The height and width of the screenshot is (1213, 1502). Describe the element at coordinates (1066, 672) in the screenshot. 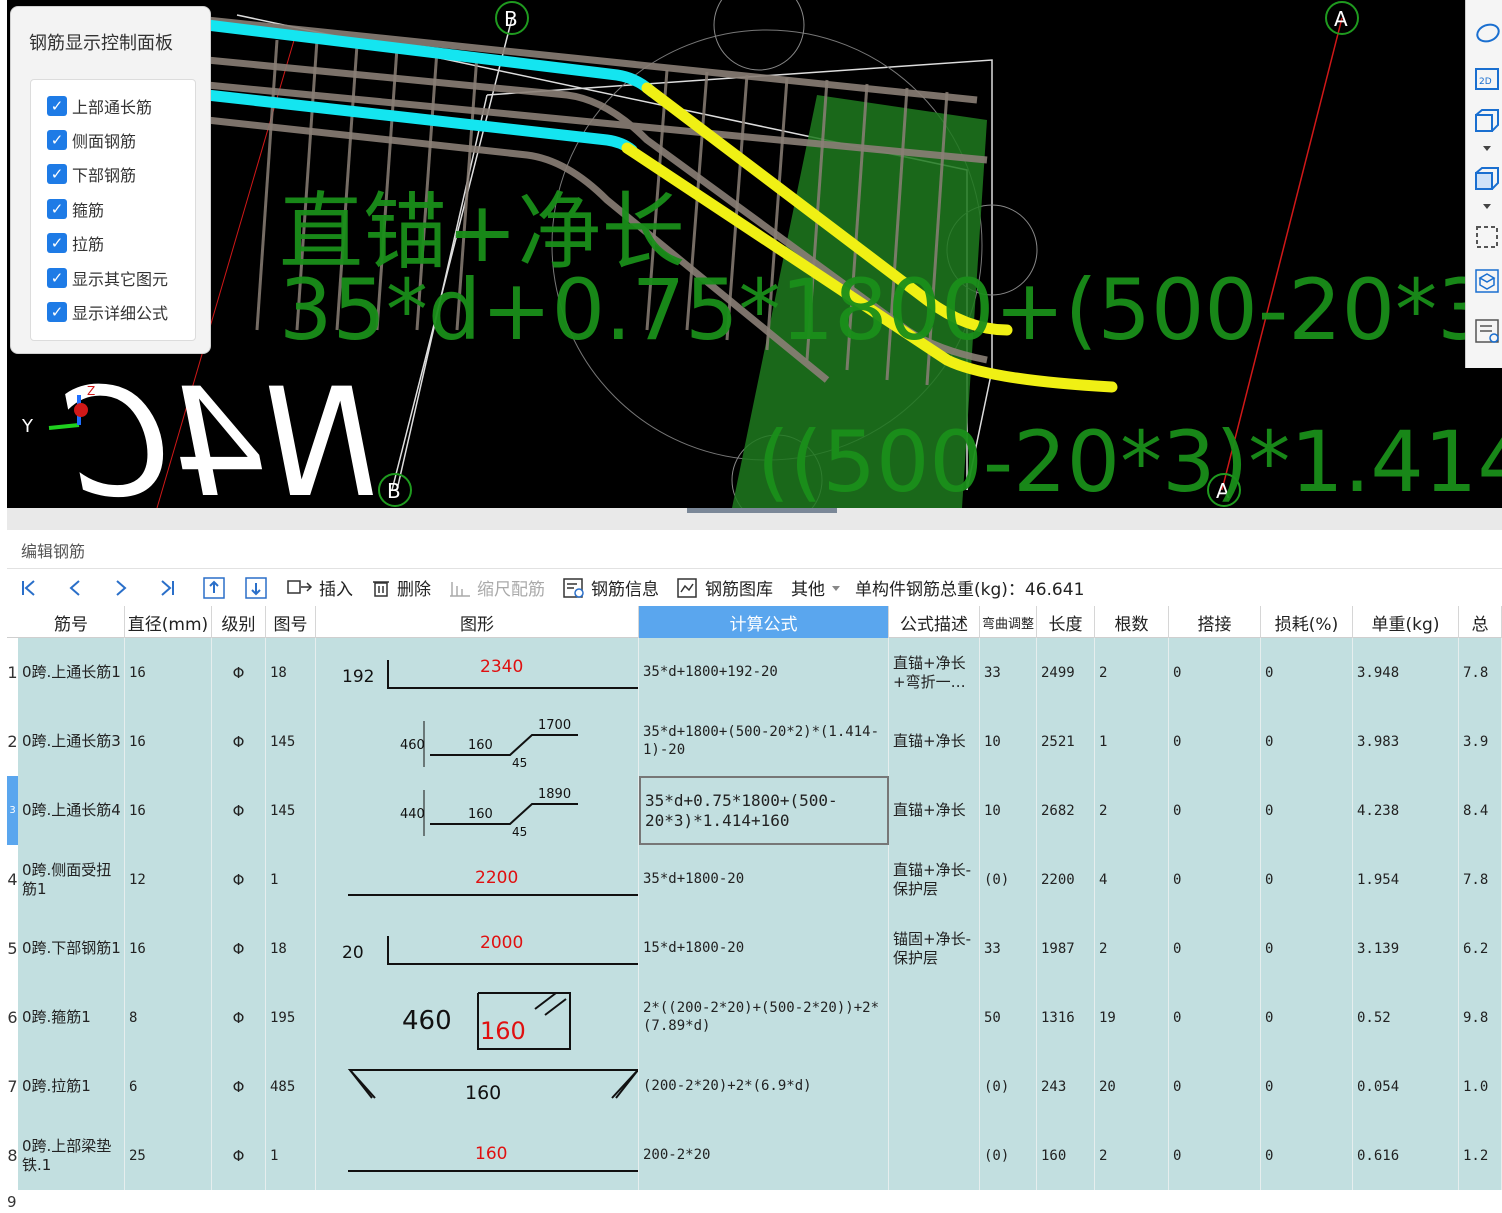

I see `cell-length: 2499` at that location.